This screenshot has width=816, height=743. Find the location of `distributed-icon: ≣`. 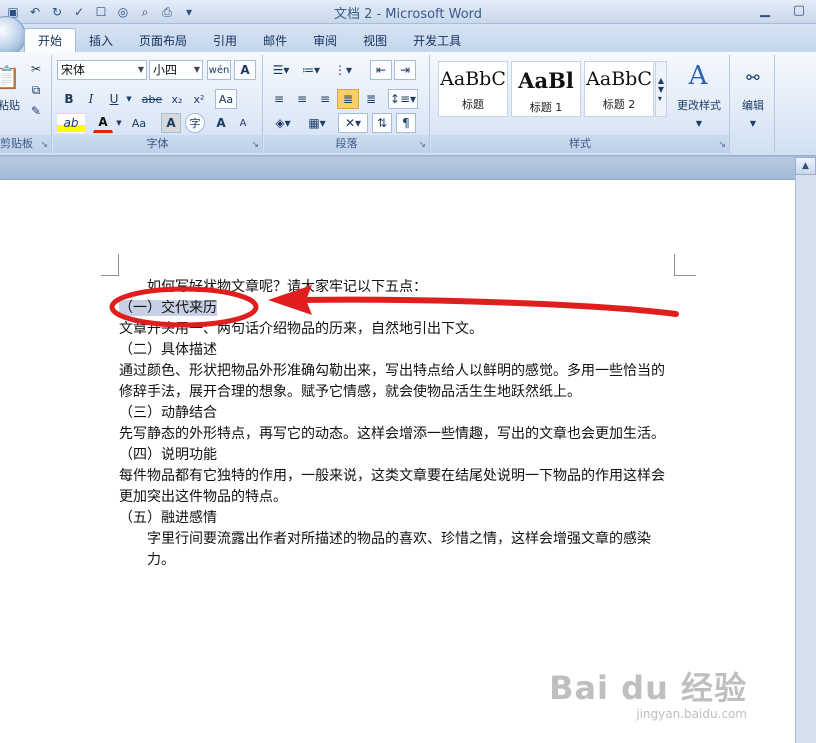

distributed-icon: ≣ is located at coordinates (371, 99).